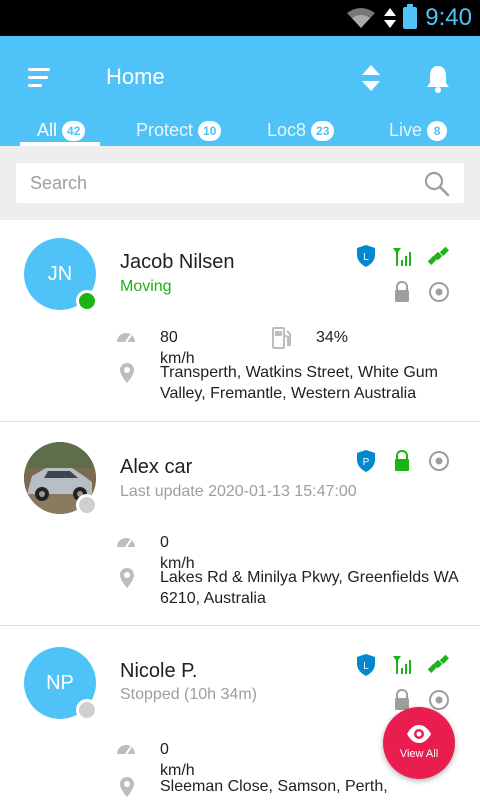 Image resolution: width=480 pixels, height=800 pixels. I want to click on tab-count-badge: 42, so click(74, 130).